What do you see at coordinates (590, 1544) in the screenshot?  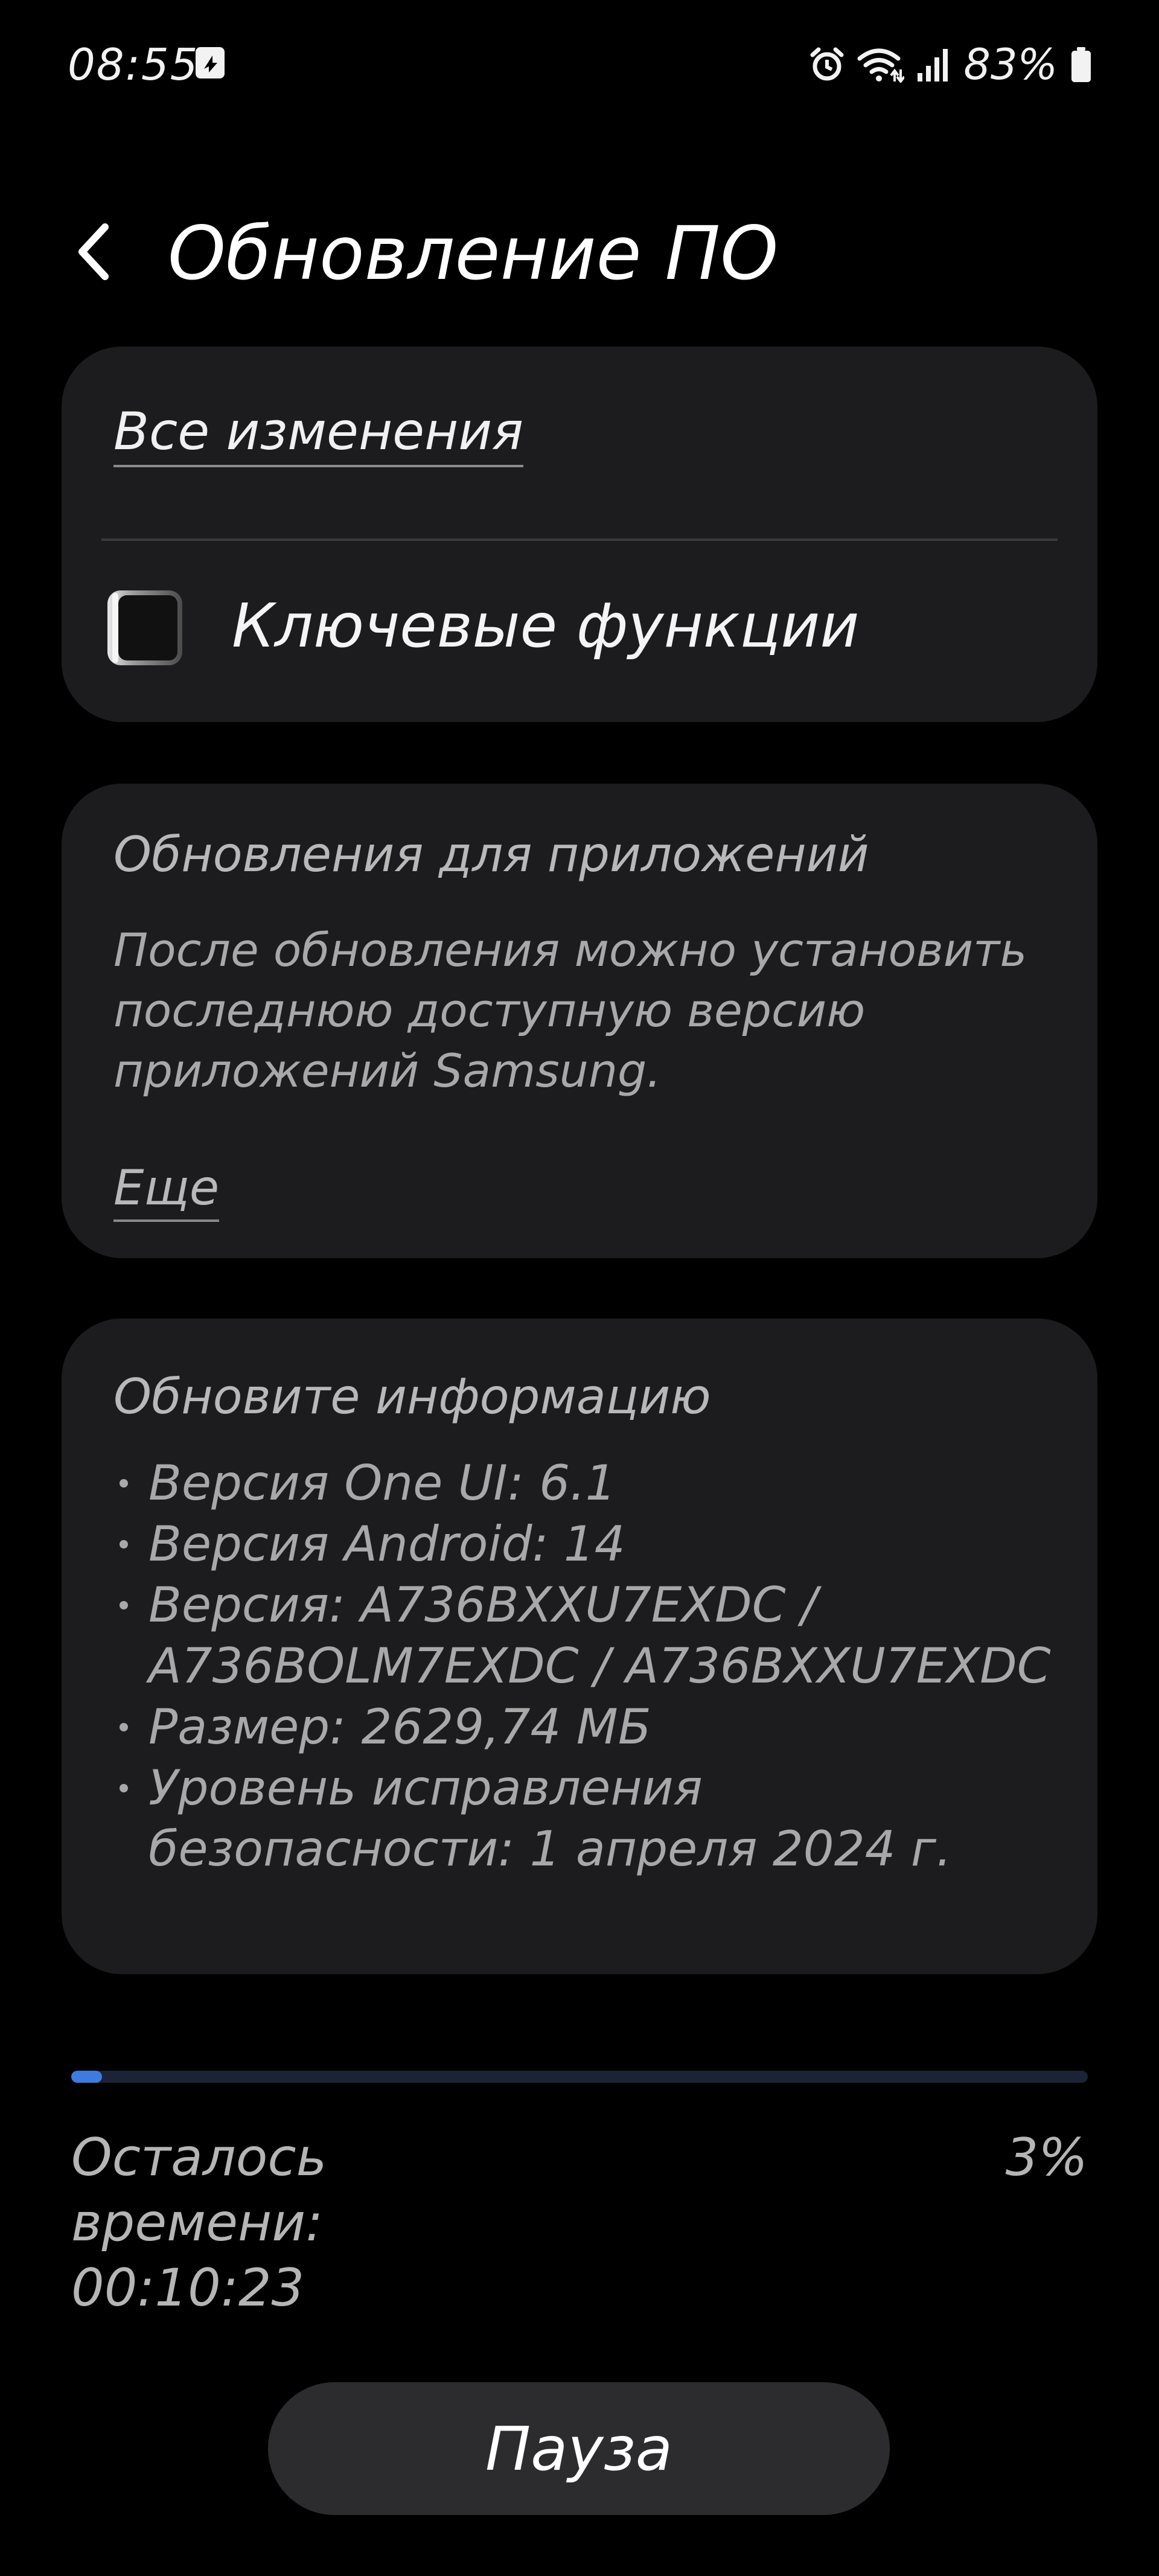 I see `info-item-android: Версия Android: 14` at bounding box center [590, 1544].